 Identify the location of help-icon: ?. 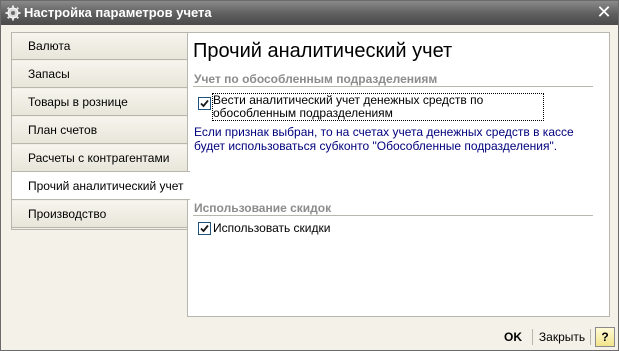
(605, 337).